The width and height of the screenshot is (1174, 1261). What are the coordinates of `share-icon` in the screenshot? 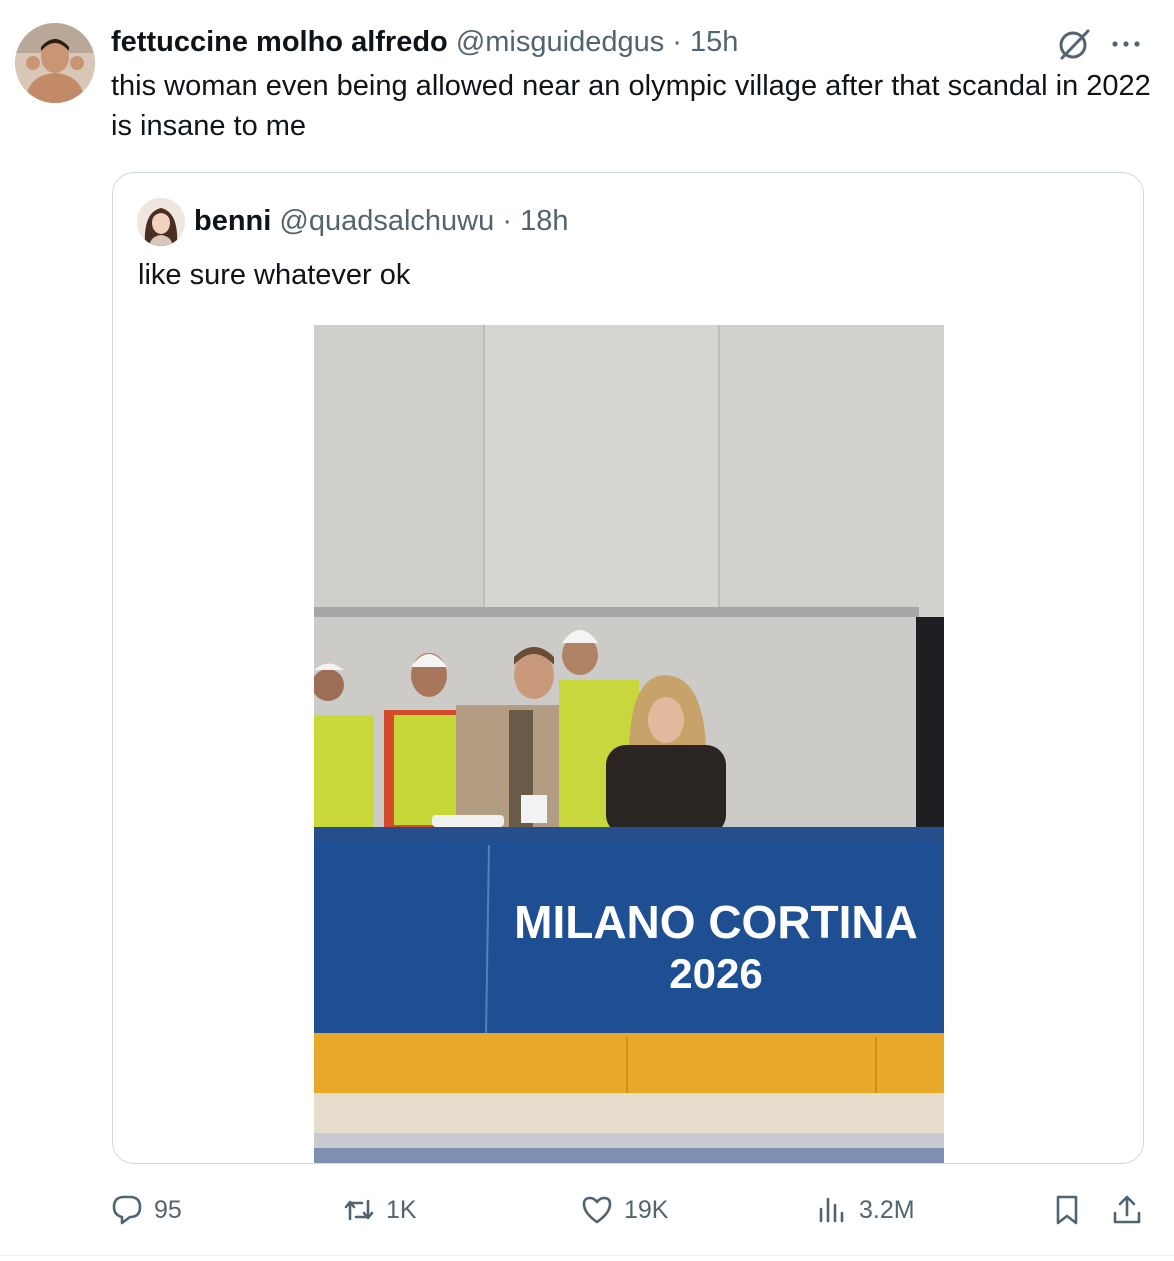 It's located at (1127, 1209).